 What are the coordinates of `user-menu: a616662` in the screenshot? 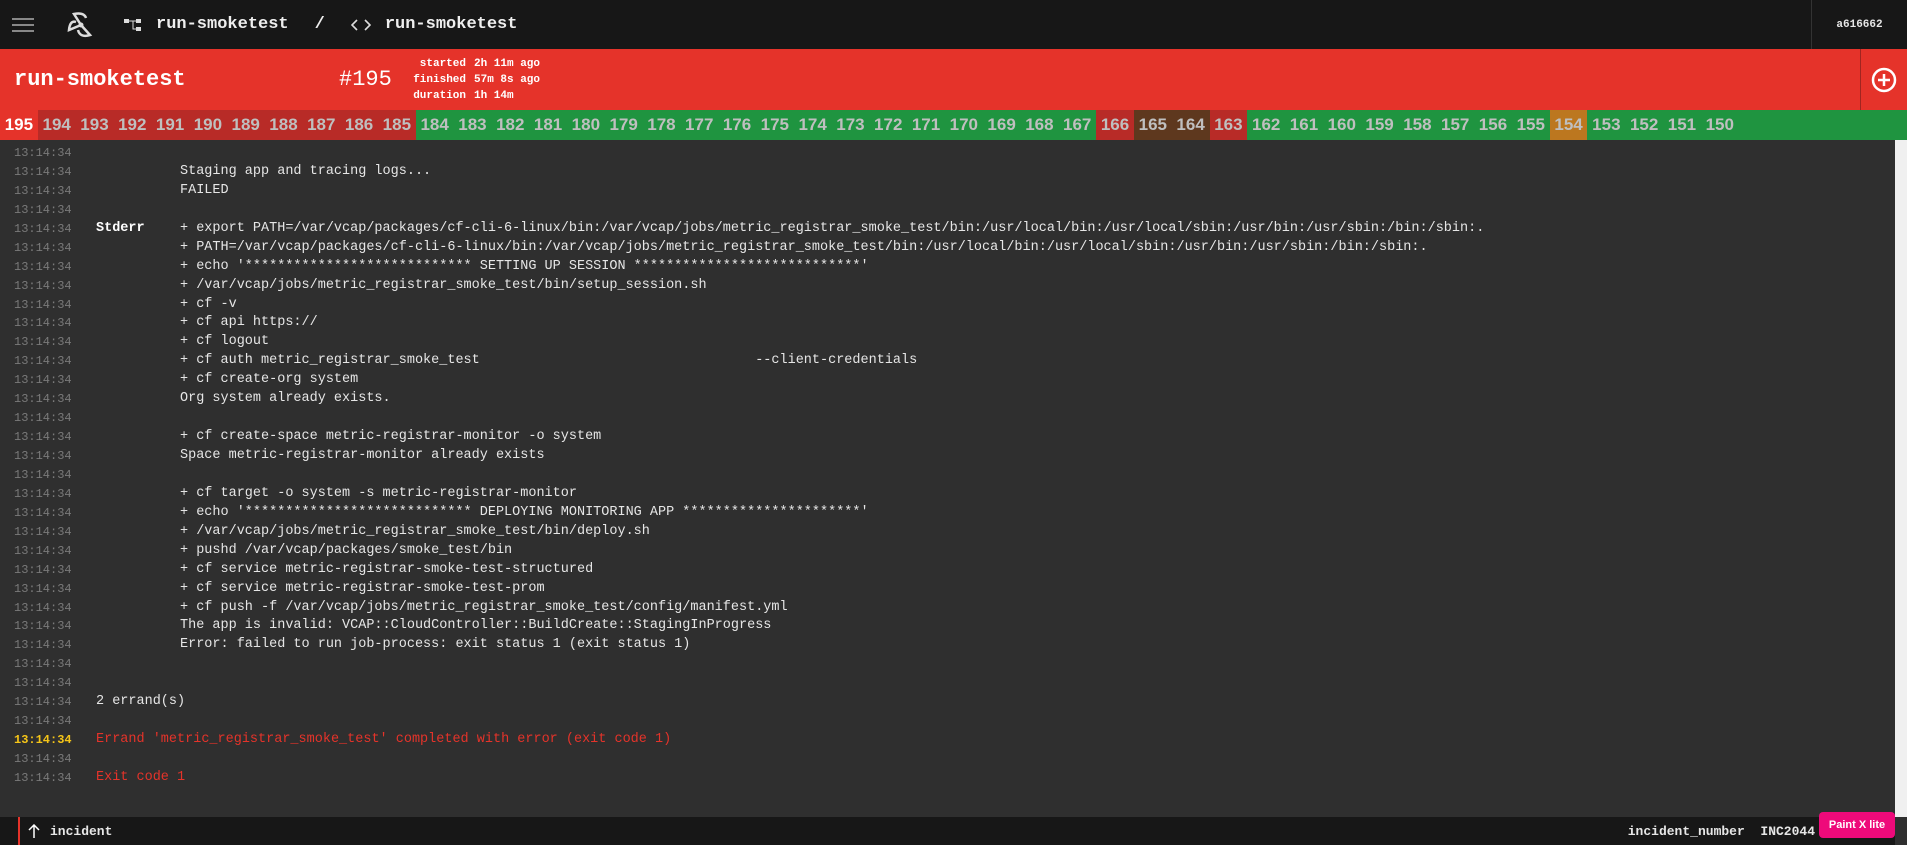 It's located at (1859, 24).